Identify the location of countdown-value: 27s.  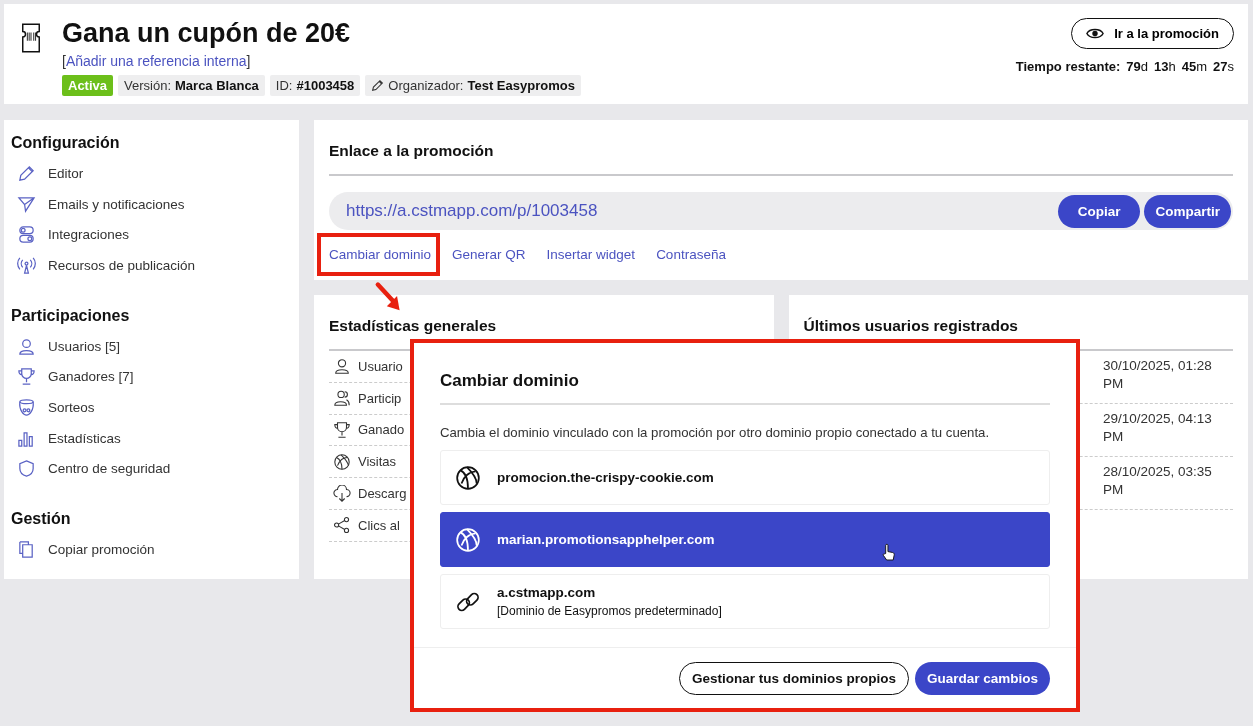
(1223, 66).